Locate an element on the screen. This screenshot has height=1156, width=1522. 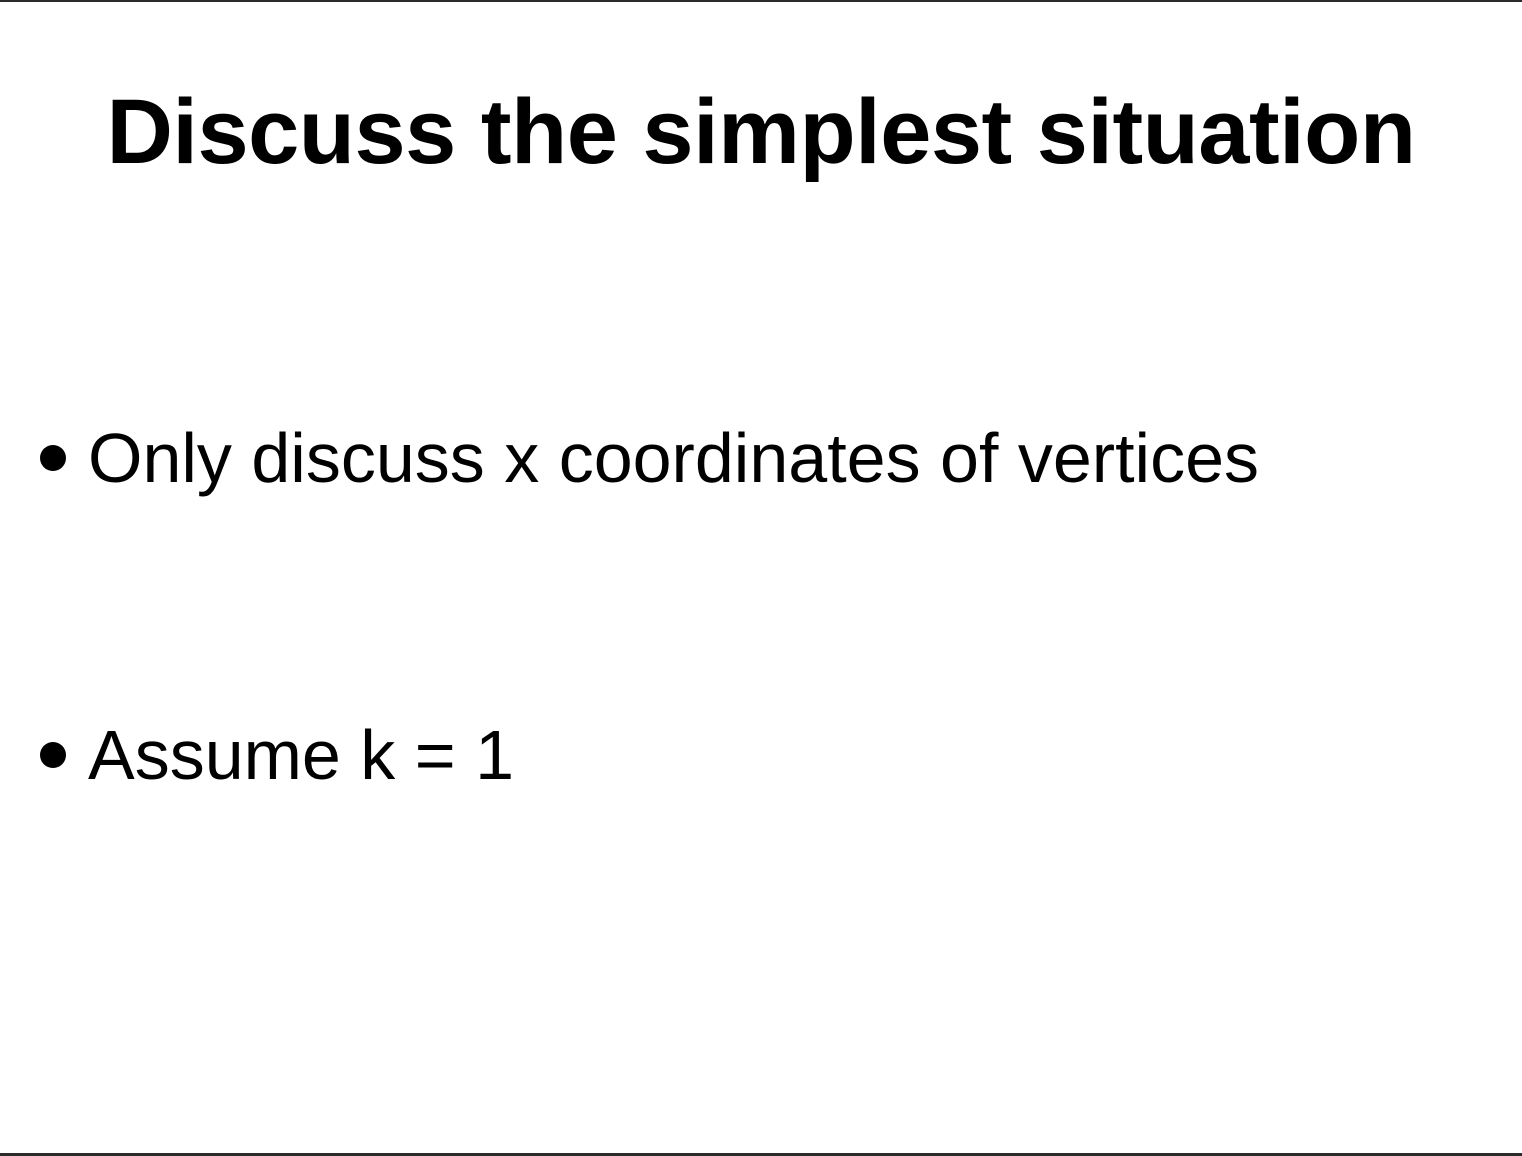
bullet-item: Only discuss x coordinates of vertices is located at coordinates (649, 458).